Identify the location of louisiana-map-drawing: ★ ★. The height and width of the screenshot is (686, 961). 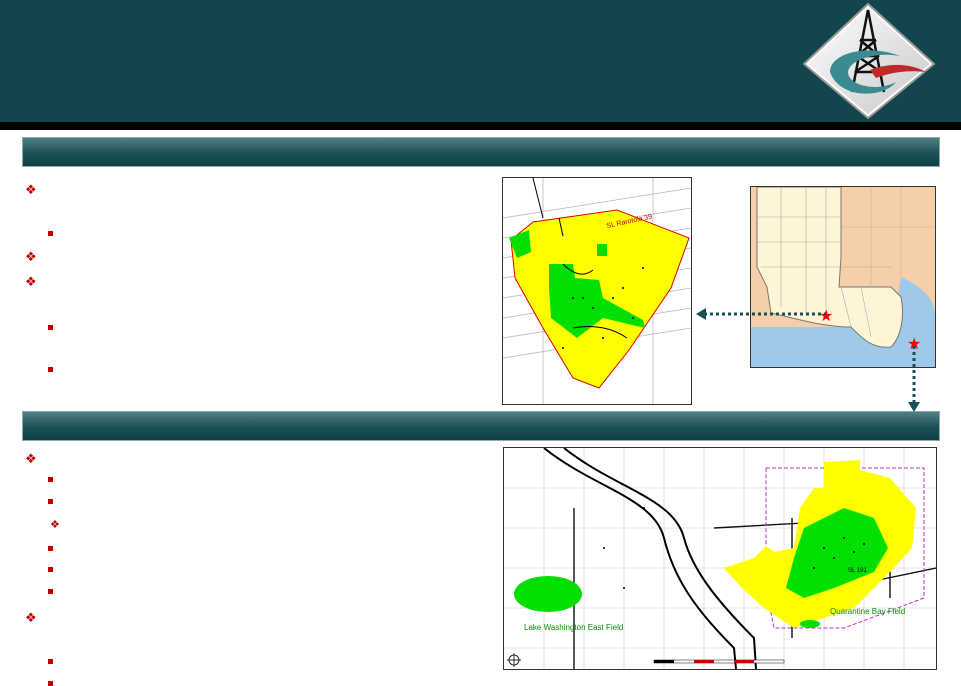
(843, 277).